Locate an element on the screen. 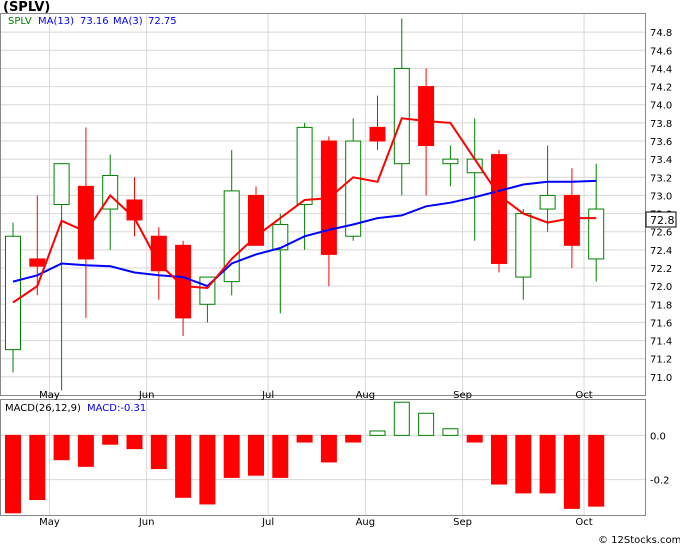 The image size is (680, 546). x-tick-label: May is located at coordinates (49, 395).